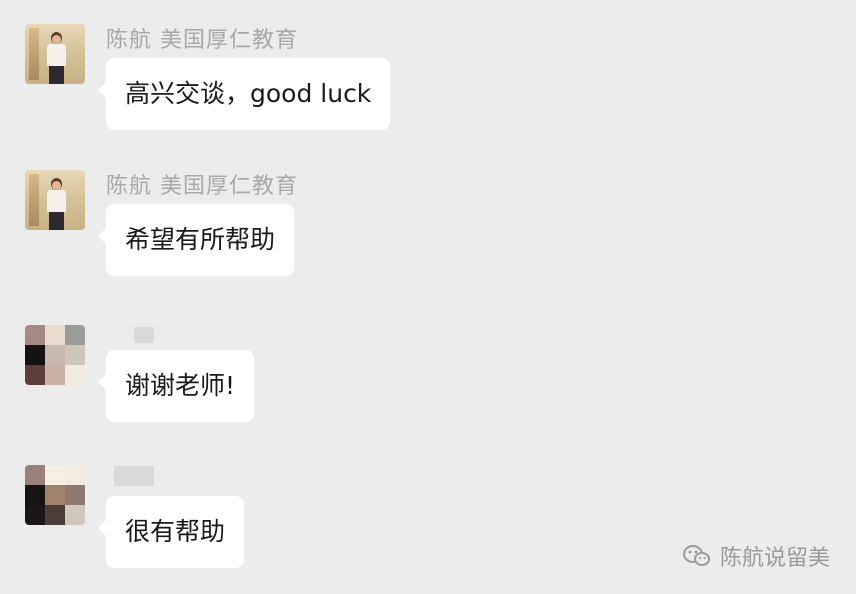  I want to click on message-bubble: 很有帮助, so click(171, 532).